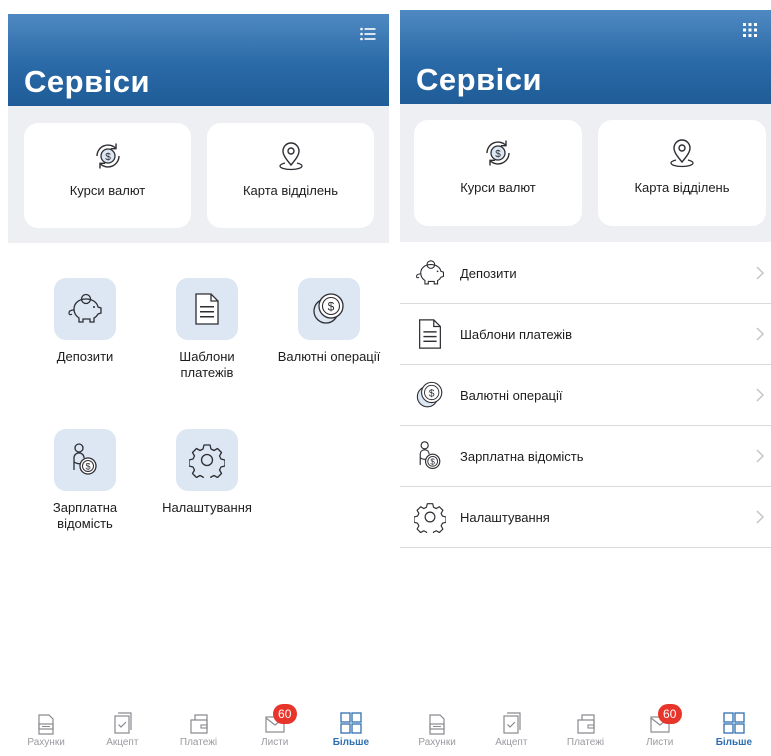 The image size is (771, 756). What do you see at coordinates (585, 334) in the screenshot?
I see `list-item-payment-templates: Шаблони платежів` at bounding box center [585, 334].